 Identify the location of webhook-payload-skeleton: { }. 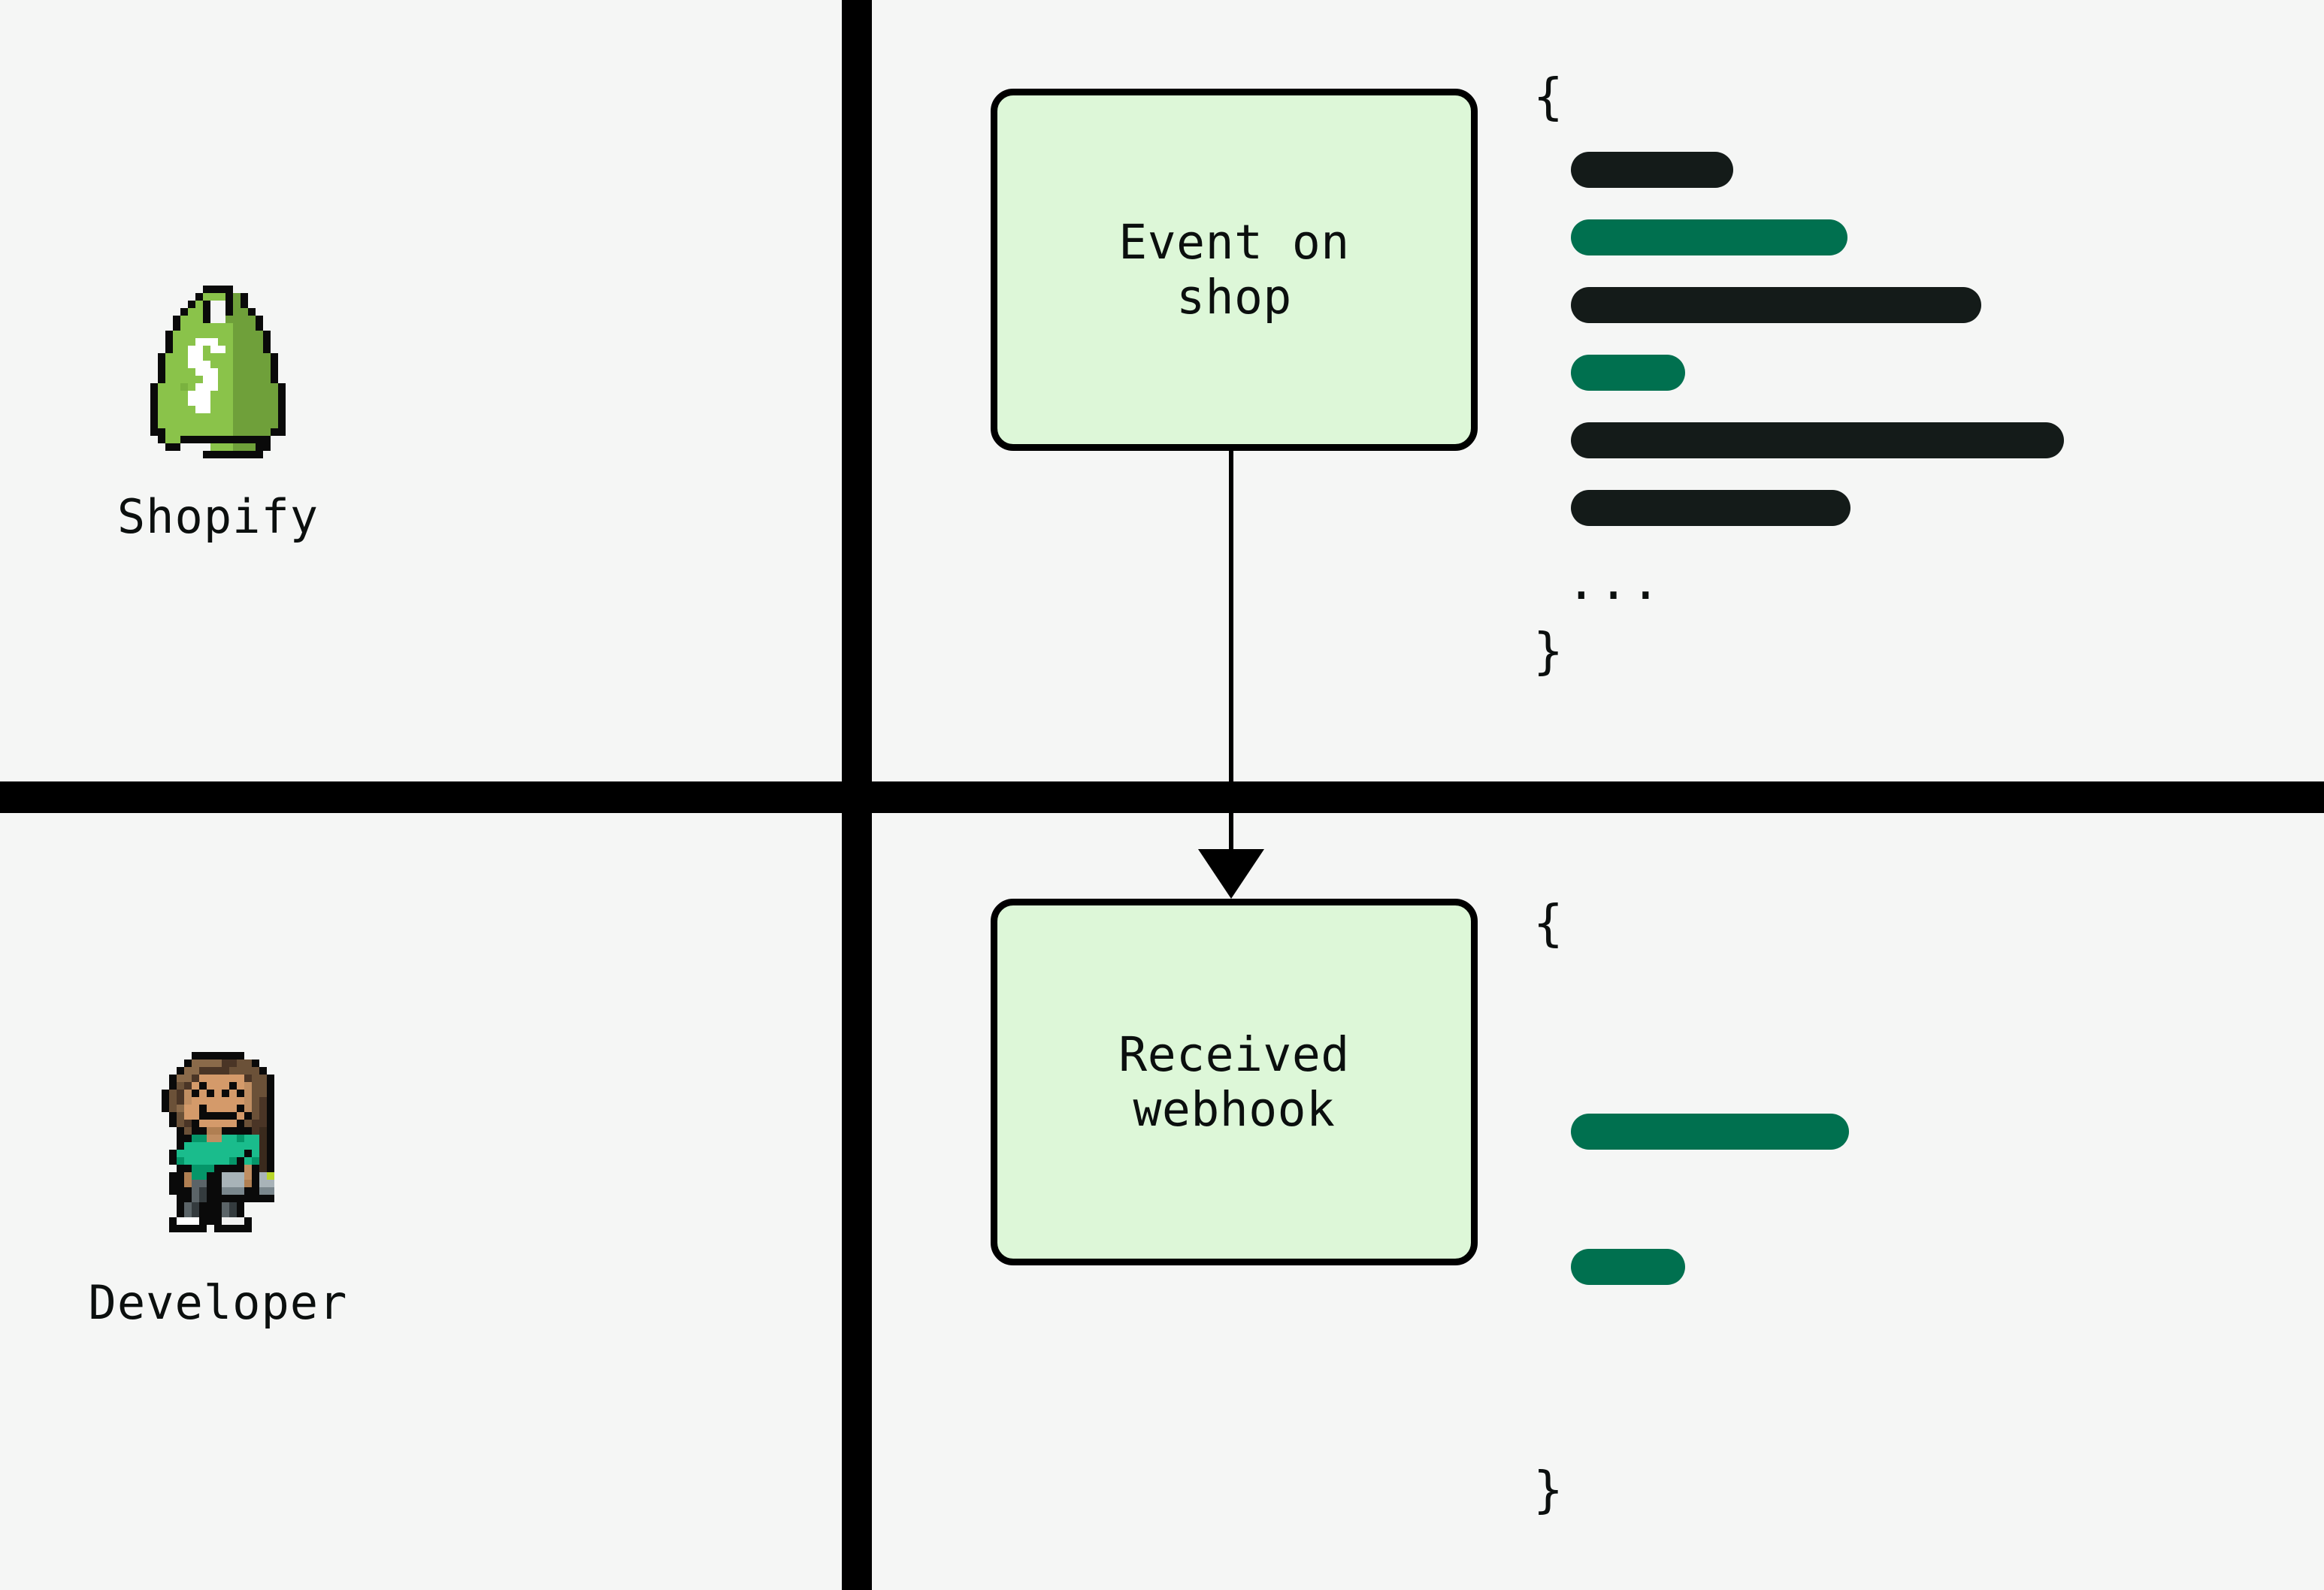
(1894, 1207).